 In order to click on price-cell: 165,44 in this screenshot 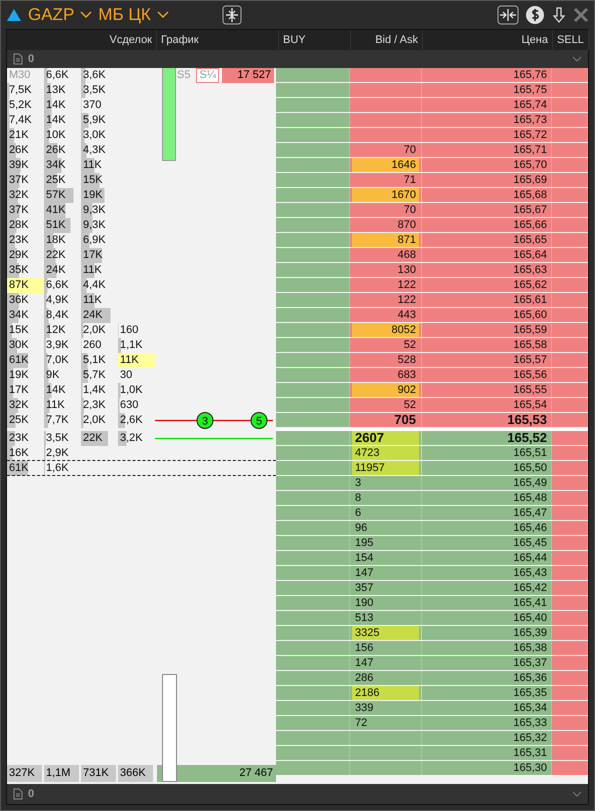, I will do `click(487, 558)`.